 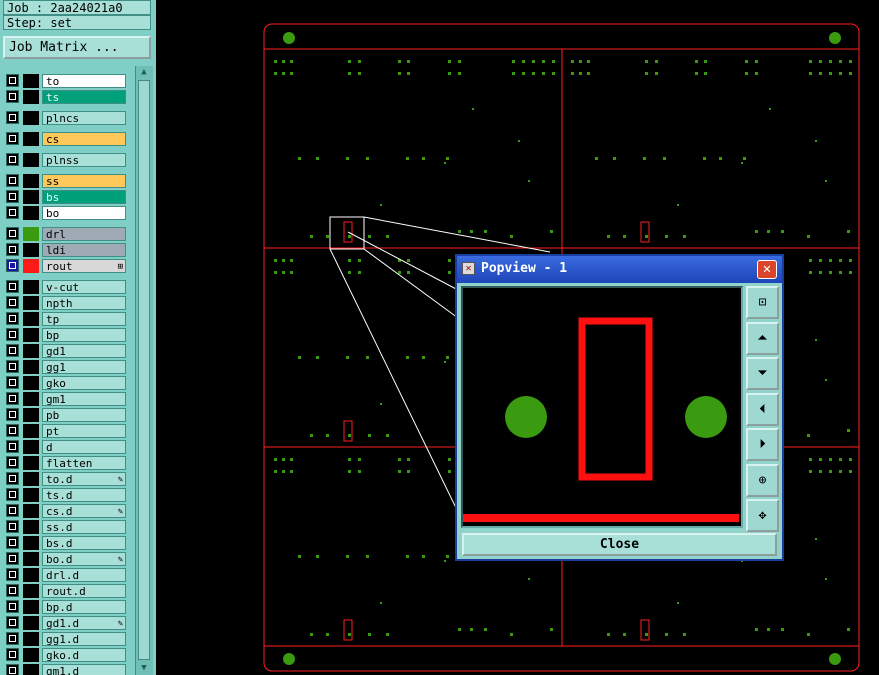 What do you see at coordinates (762, 338) in the screenshot?
I see `pan-up-icon: ⏶` at bounding box center [762, 338].